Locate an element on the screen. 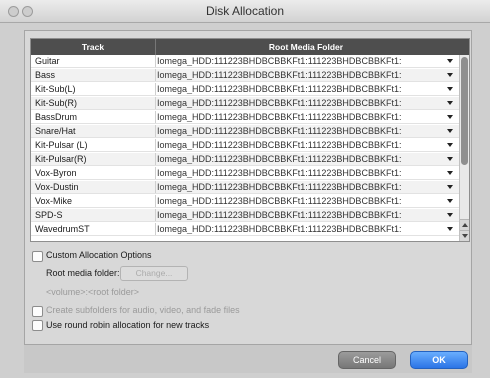  table-scrollbar is located at coordinates (464, 148).